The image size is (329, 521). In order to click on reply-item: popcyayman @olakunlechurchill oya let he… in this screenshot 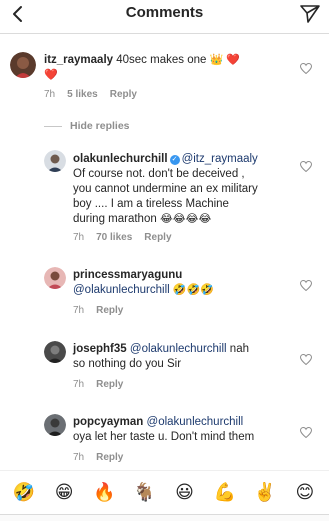, I will do `click(164, 439)`.